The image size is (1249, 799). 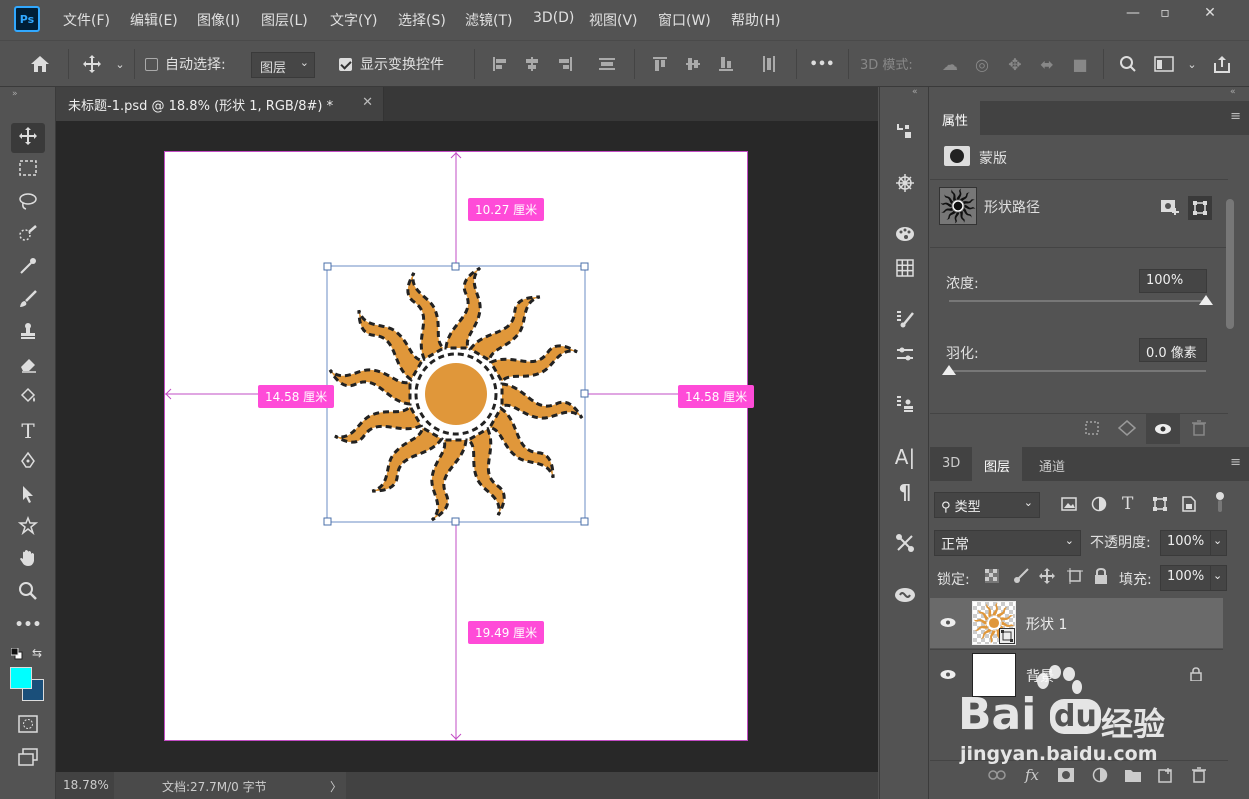 What do you see at coordinates (755, 20) in the screenshot?
I see `menu-help: 帮助(H)` at bounding box center [755, 20].